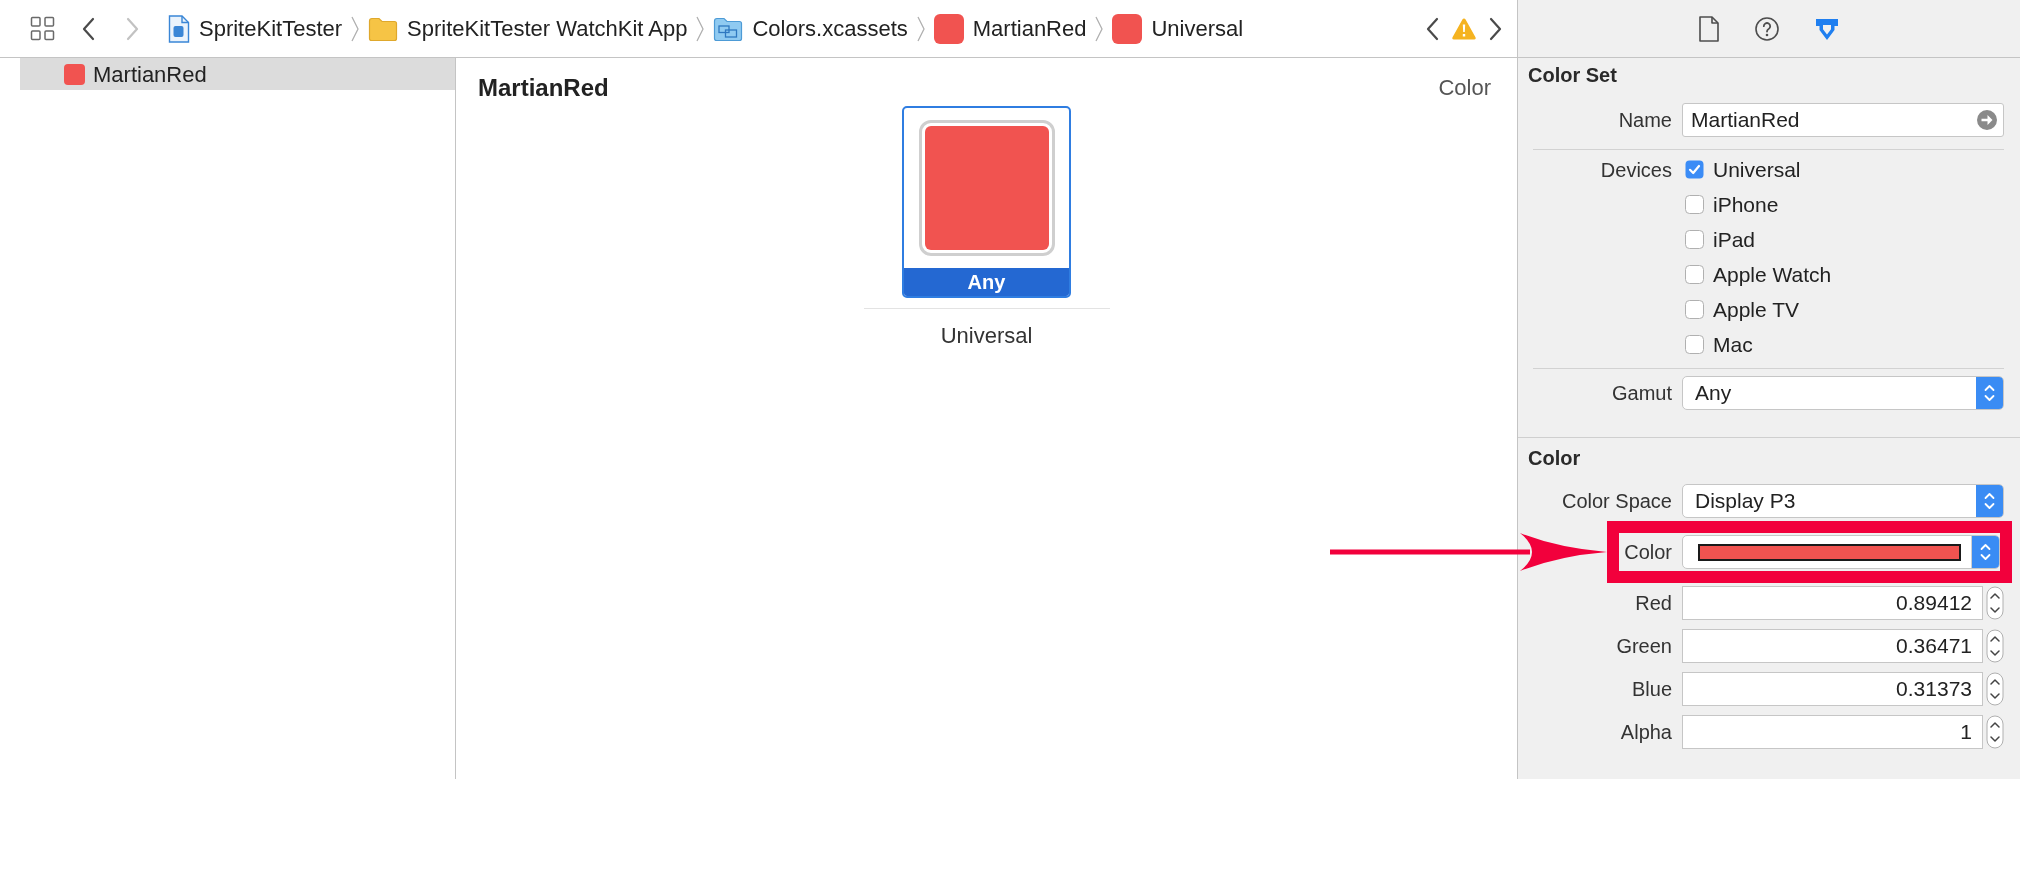 The image size is (2020, 872). Describe the element at coordinates (1843, 120) in the screenshot. I see `name-field: MartianRed` at that location.